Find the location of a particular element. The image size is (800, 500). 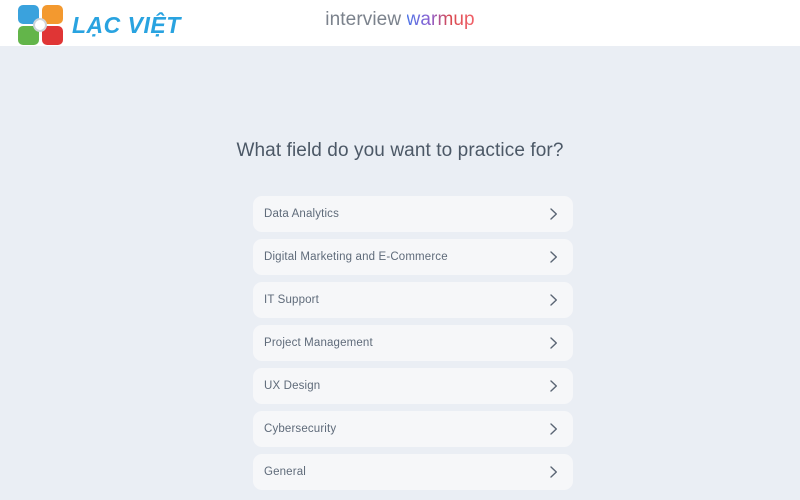

field-option-it-support: IT Support is located at coordinates (413, 300).